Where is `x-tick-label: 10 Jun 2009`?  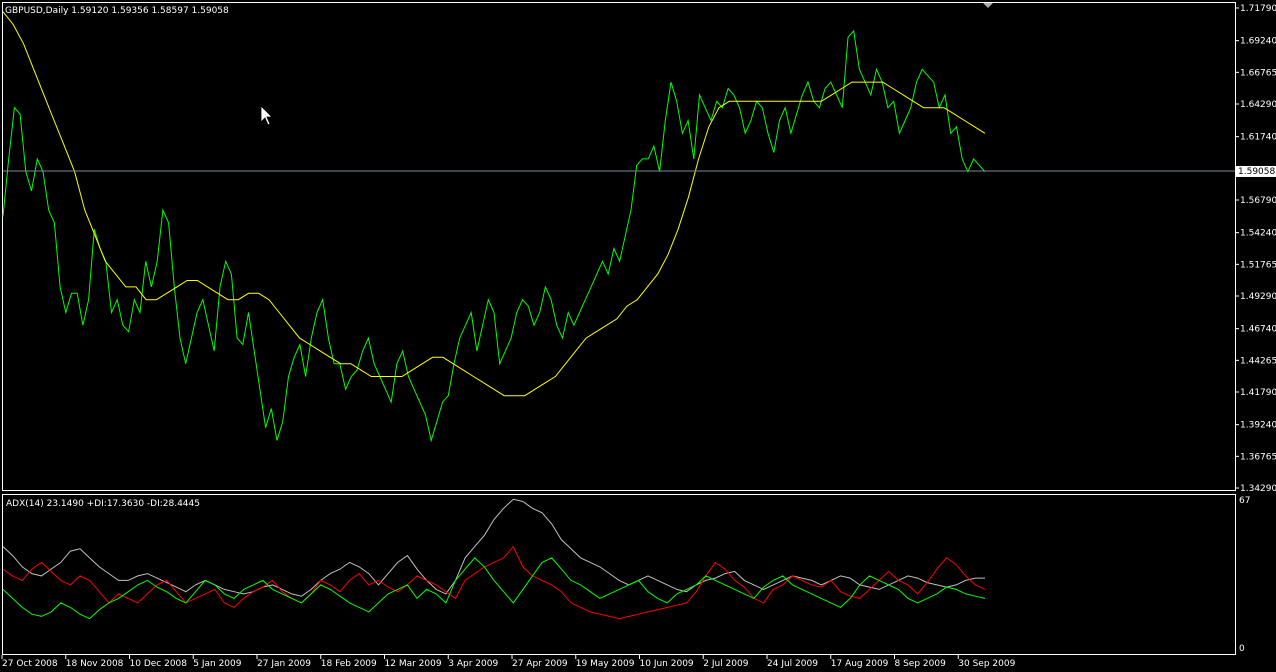 x-tick-label: 10 Jun 2009 is located at coordinates (667, 664).